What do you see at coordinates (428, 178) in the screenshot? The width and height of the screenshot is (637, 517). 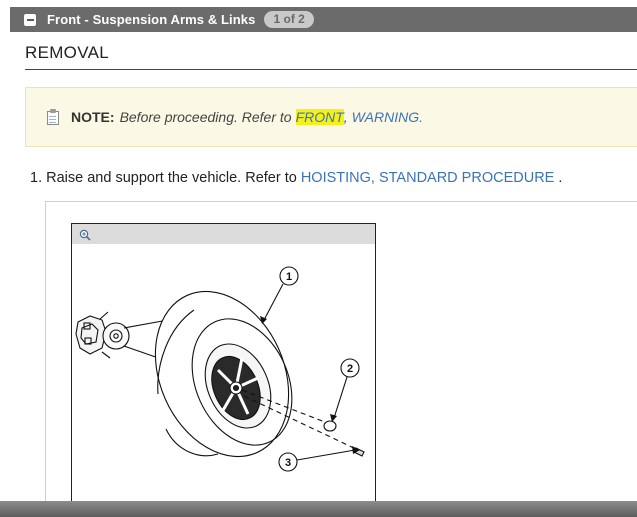 I see `hoisting-procedure-link: HOISTING, STANDARD PROCEDURE` at bounding box center [428, 178].